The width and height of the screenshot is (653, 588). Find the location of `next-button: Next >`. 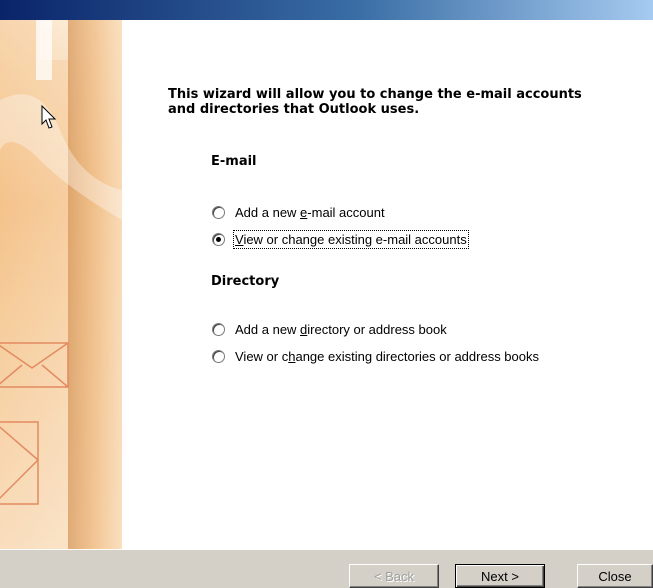

next-button: Next > is located at coordinates (500, 576).